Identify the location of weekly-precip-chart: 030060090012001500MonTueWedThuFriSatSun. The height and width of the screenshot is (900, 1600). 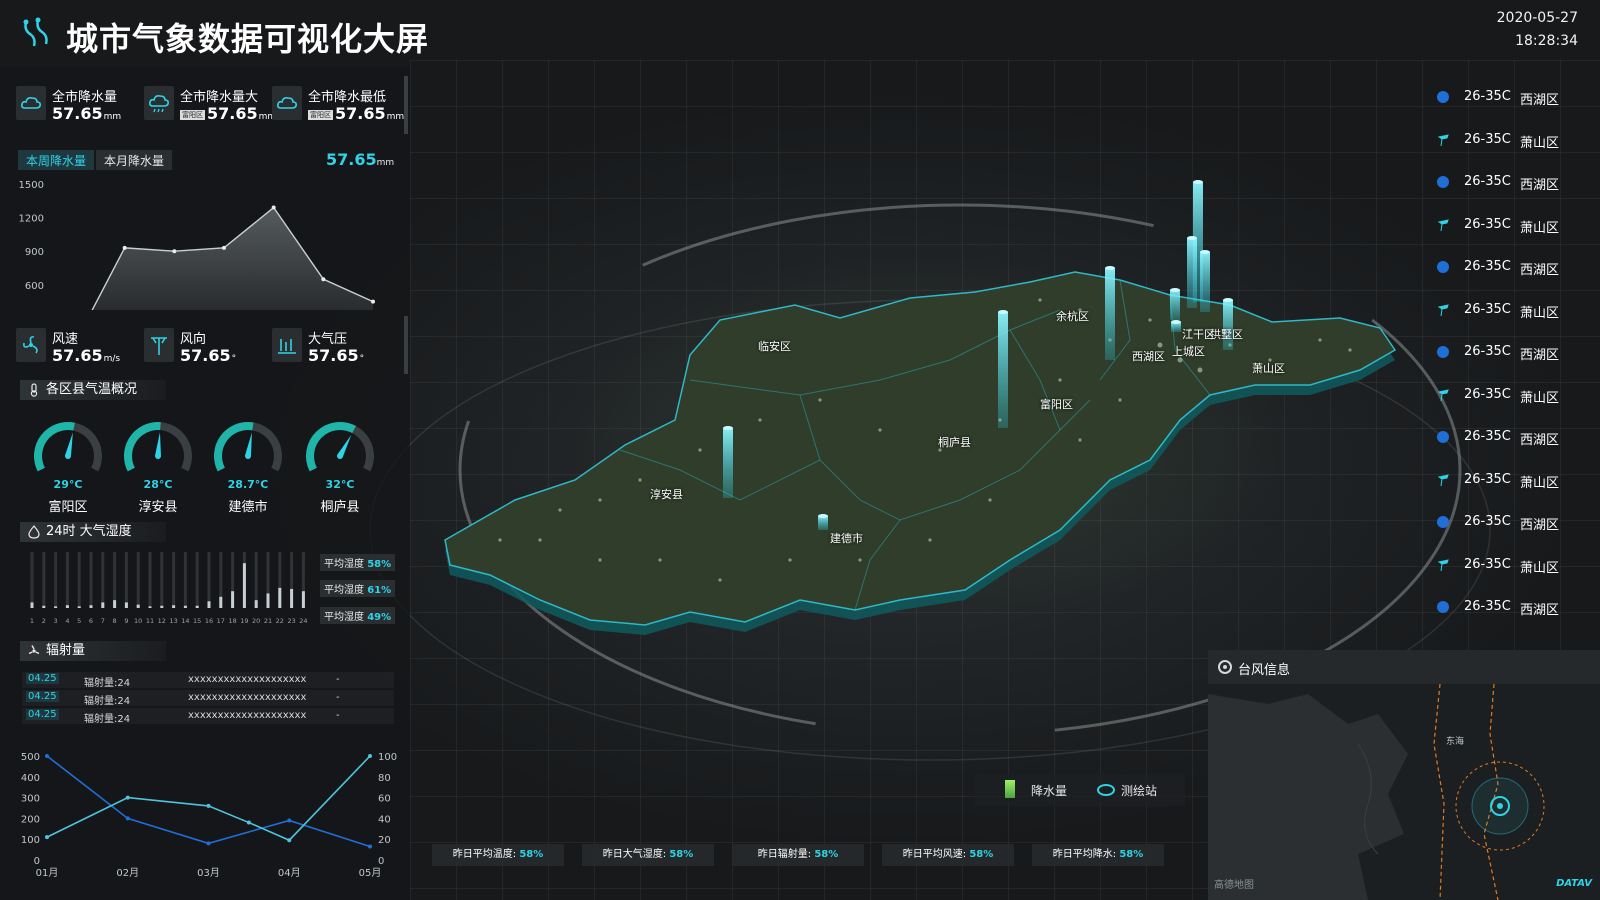
(200, 242).